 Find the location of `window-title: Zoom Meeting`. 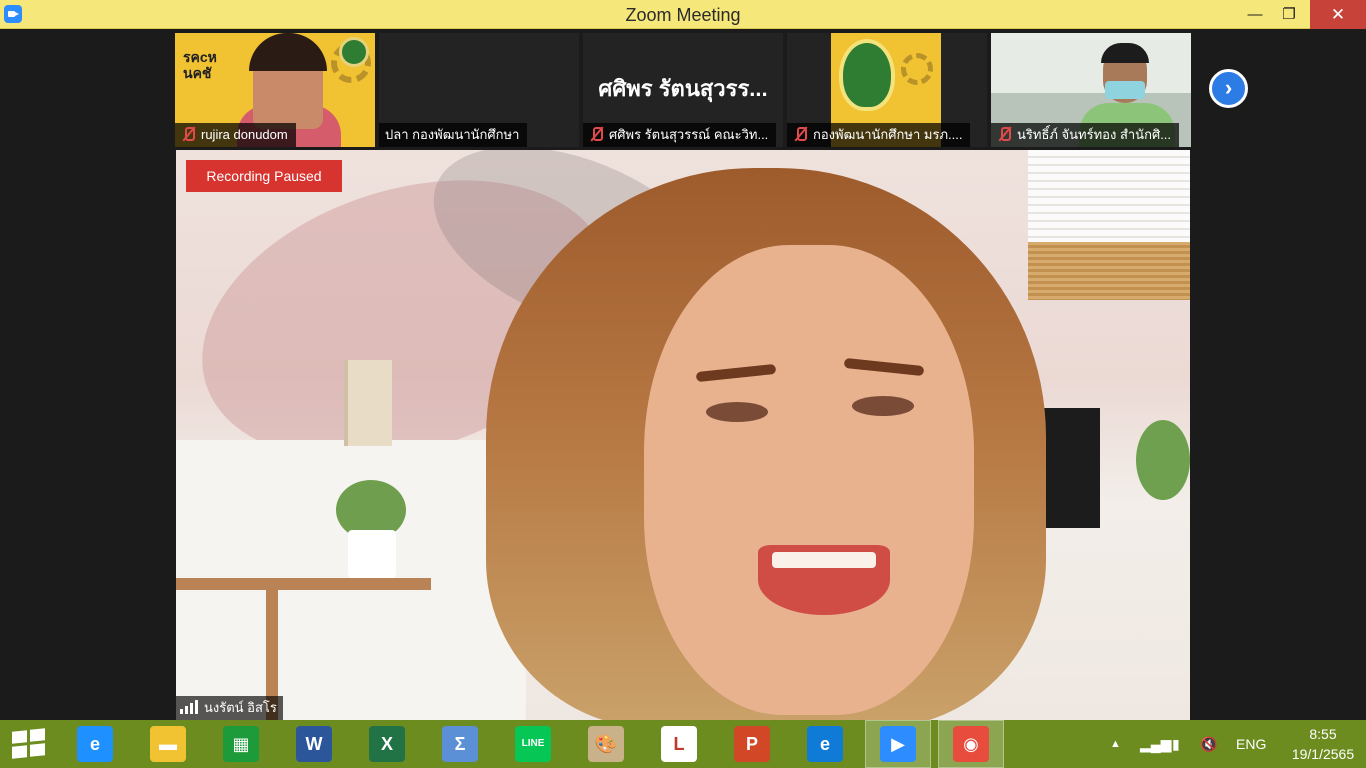

window-title: Zoom Meeting is located at coordinates (683, 15).